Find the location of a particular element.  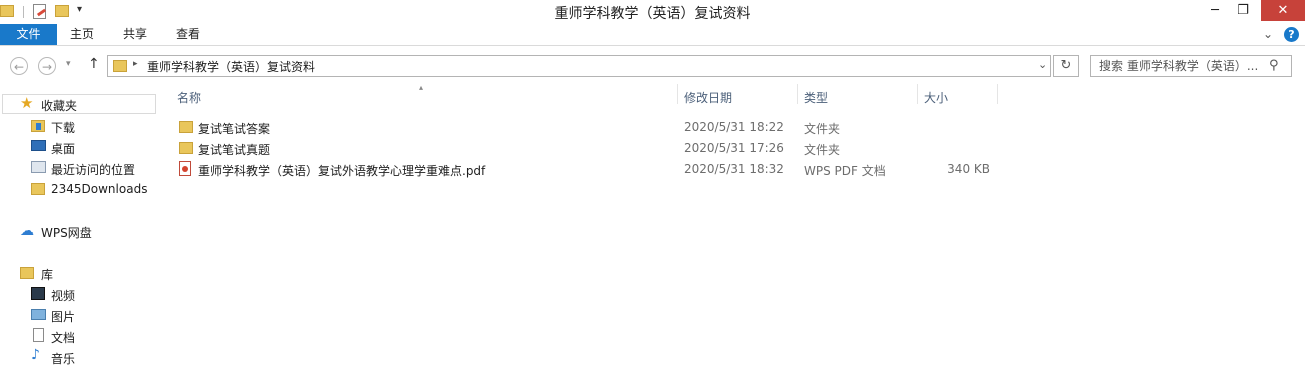

expand-ribbon-icon: ⌄ is located at coordinates (1268, 34).